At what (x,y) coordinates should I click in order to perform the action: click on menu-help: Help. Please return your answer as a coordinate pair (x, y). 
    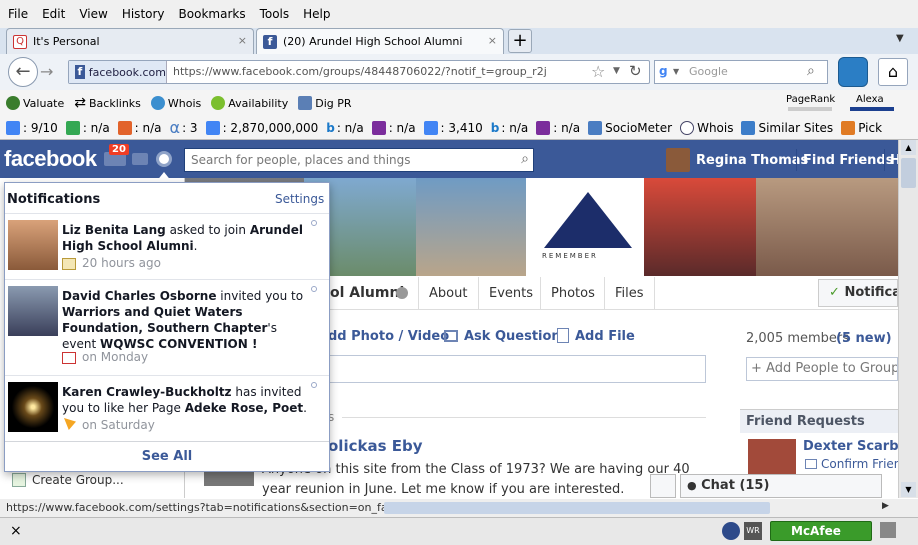
    Looking at the image, I should click on (316, 14).